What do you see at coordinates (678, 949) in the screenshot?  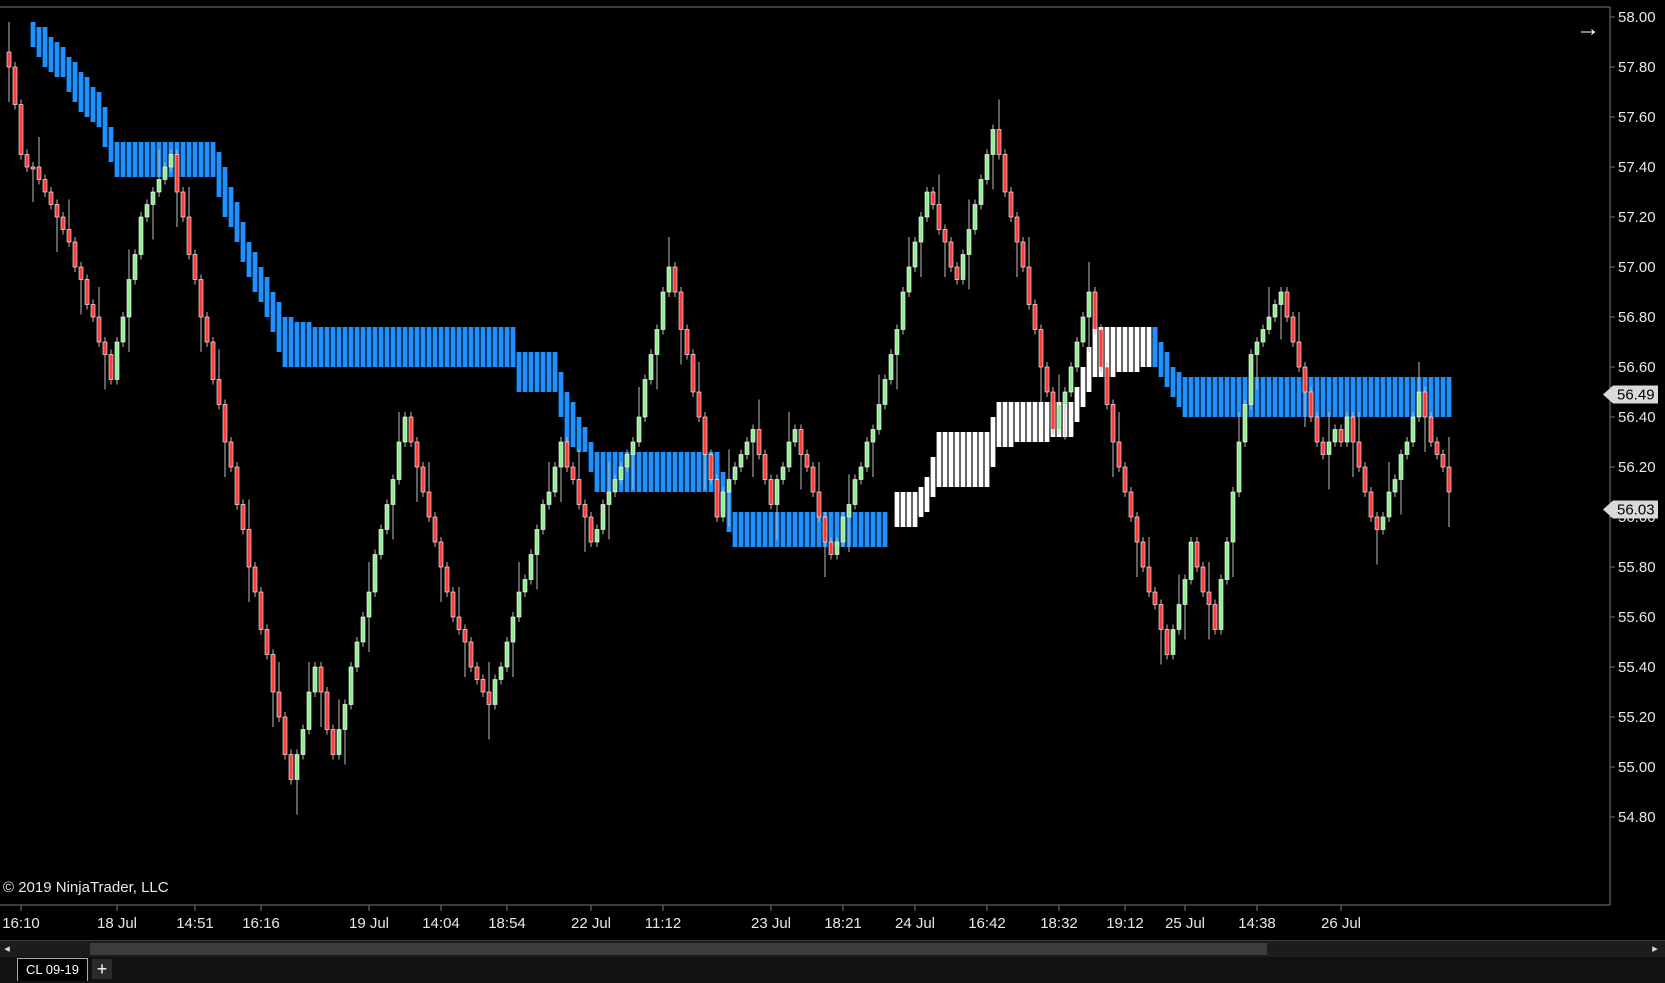 I see `scroll-thumb` at bounding box center [678, 949].